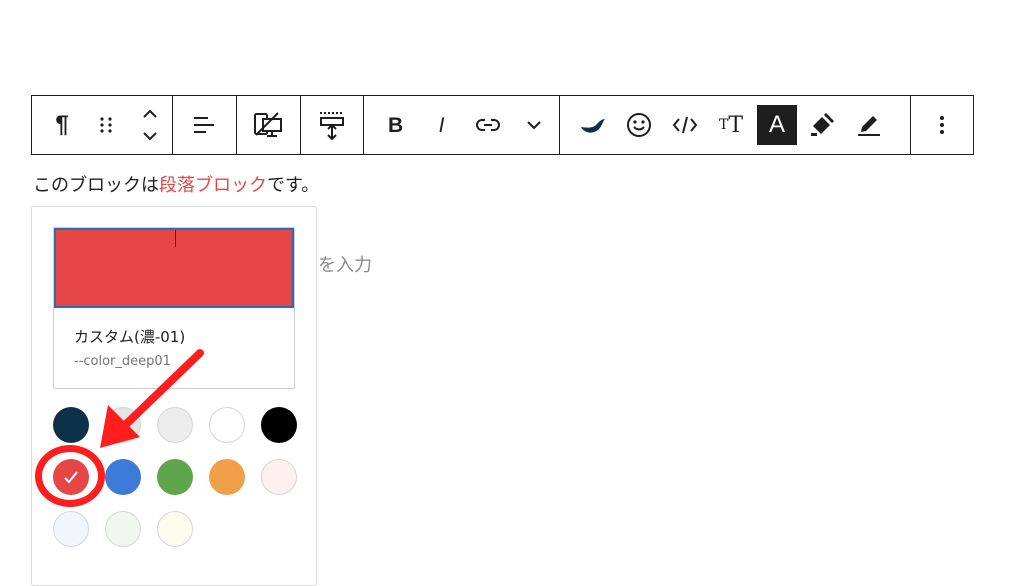 The image size is (1024, 586). I want to click on paragraph-text-before: このブロックは, so click(96, 185).